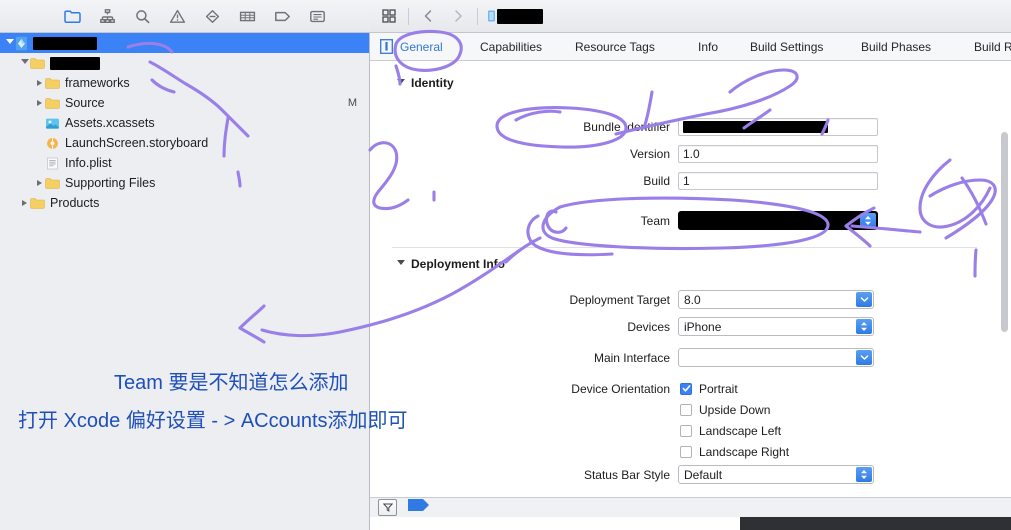 The width and height of the screenshot is (1011, 530). I want to click on editor-vertical-scrollbar, so click(1004, 232).